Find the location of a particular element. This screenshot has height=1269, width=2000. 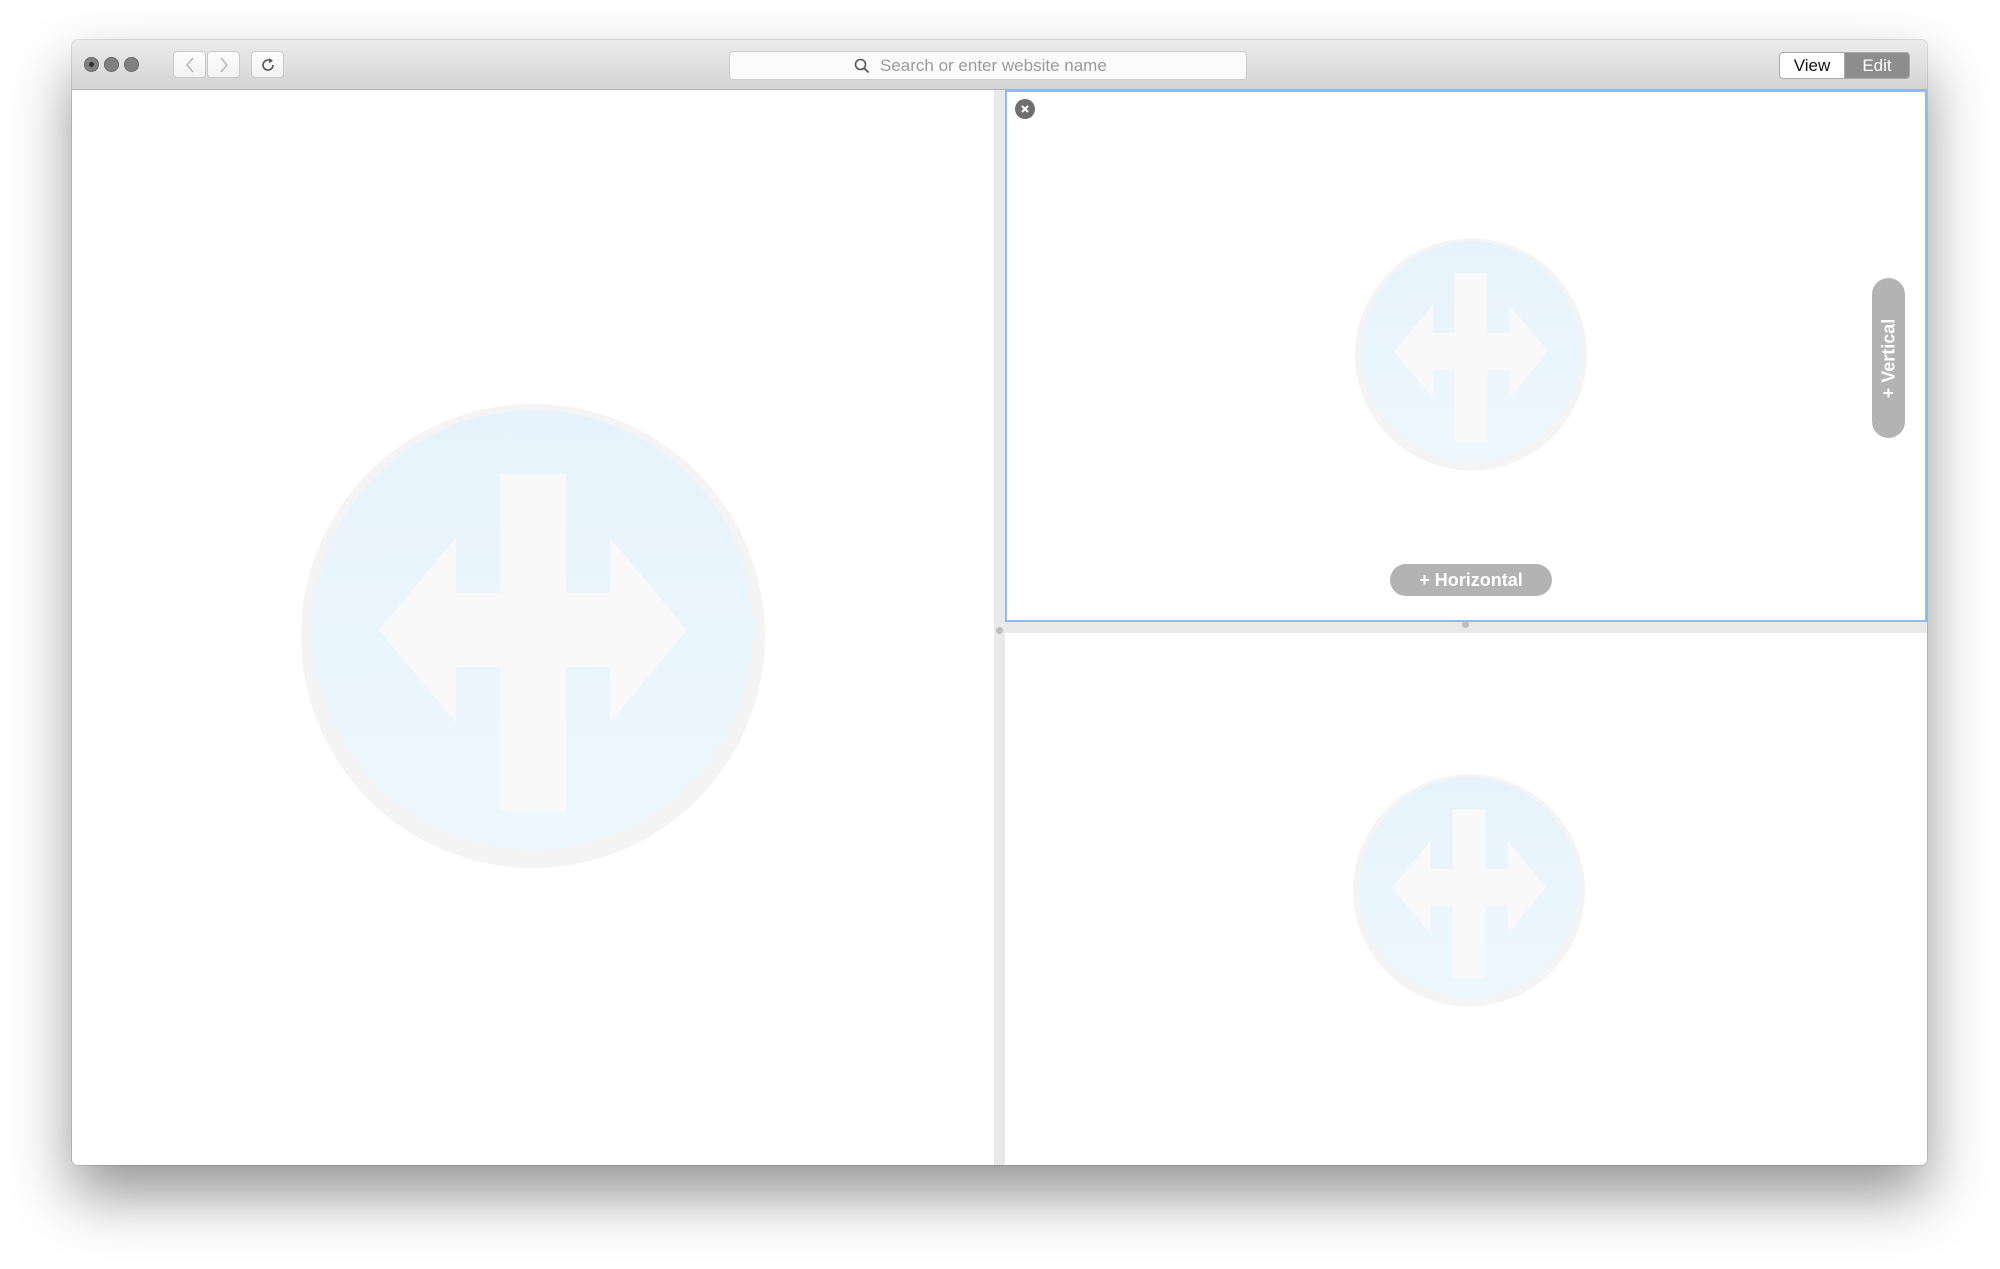

forward-button is located at coordinates (223, 64).